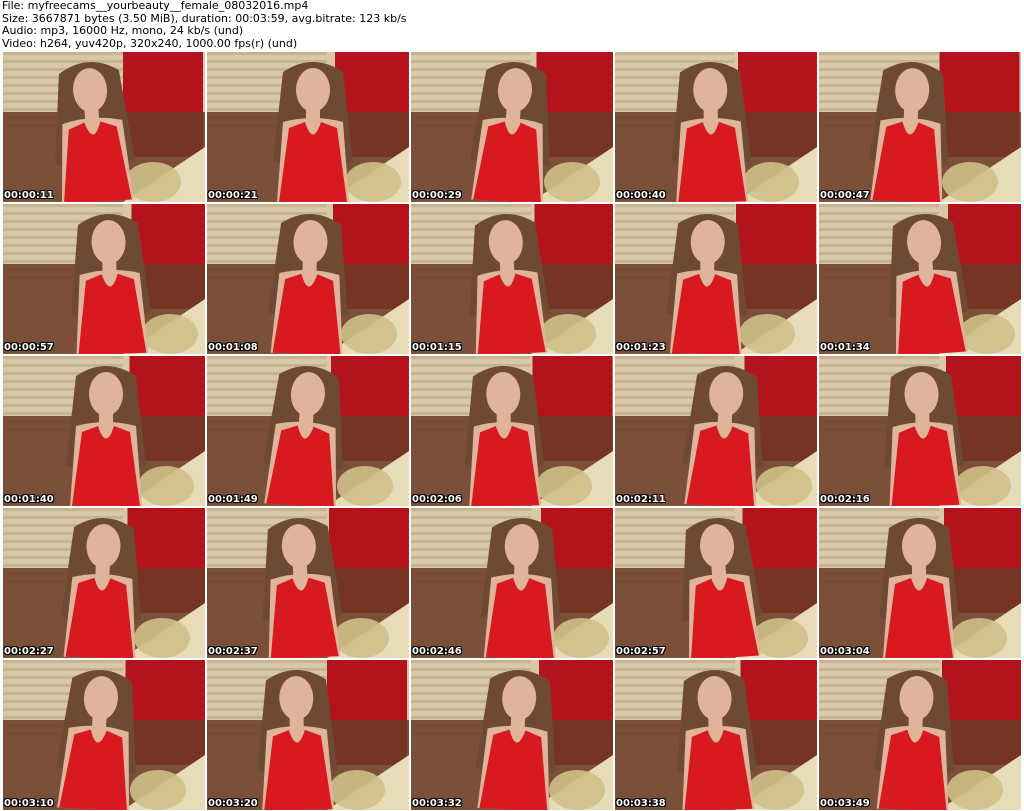 This screenshot has height=811, width=1024. What do you see at coordinates (437, 651) in the screenshot?
I see `thumbnail-timestamp: 00:02:46` at bounding box center [437, 651].